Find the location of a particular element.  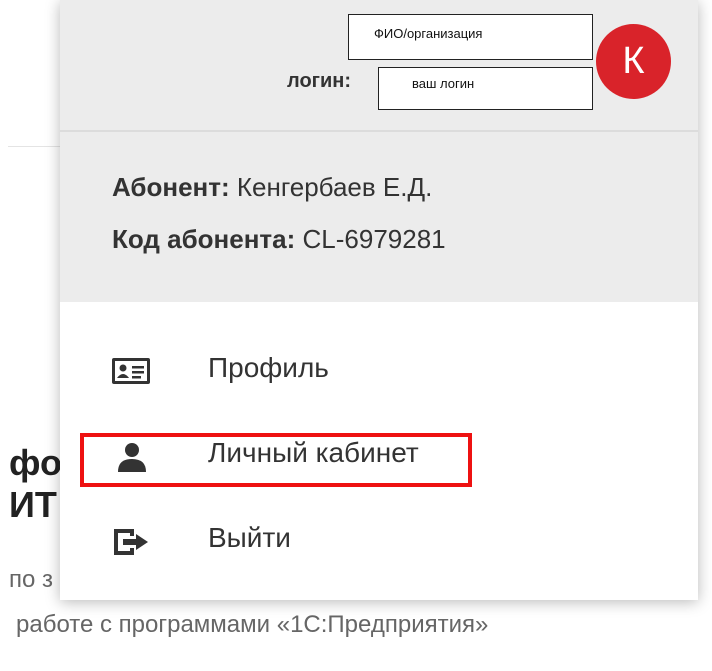

menu-item-personal-account-label: Личный кабинет is located at coordinates (313, 452).